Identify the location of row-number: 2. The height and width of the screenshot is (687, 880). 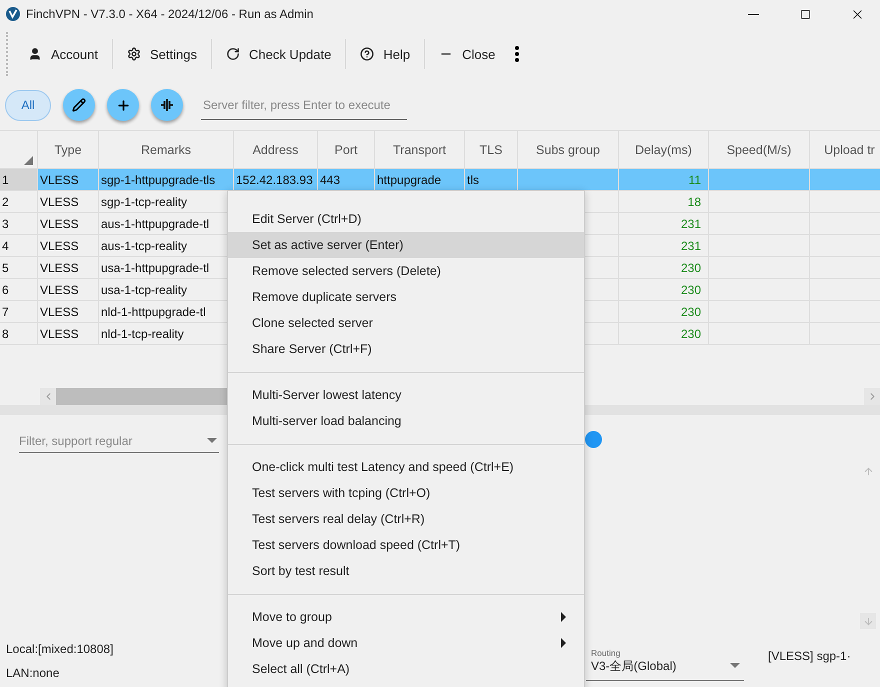
(19, 202).